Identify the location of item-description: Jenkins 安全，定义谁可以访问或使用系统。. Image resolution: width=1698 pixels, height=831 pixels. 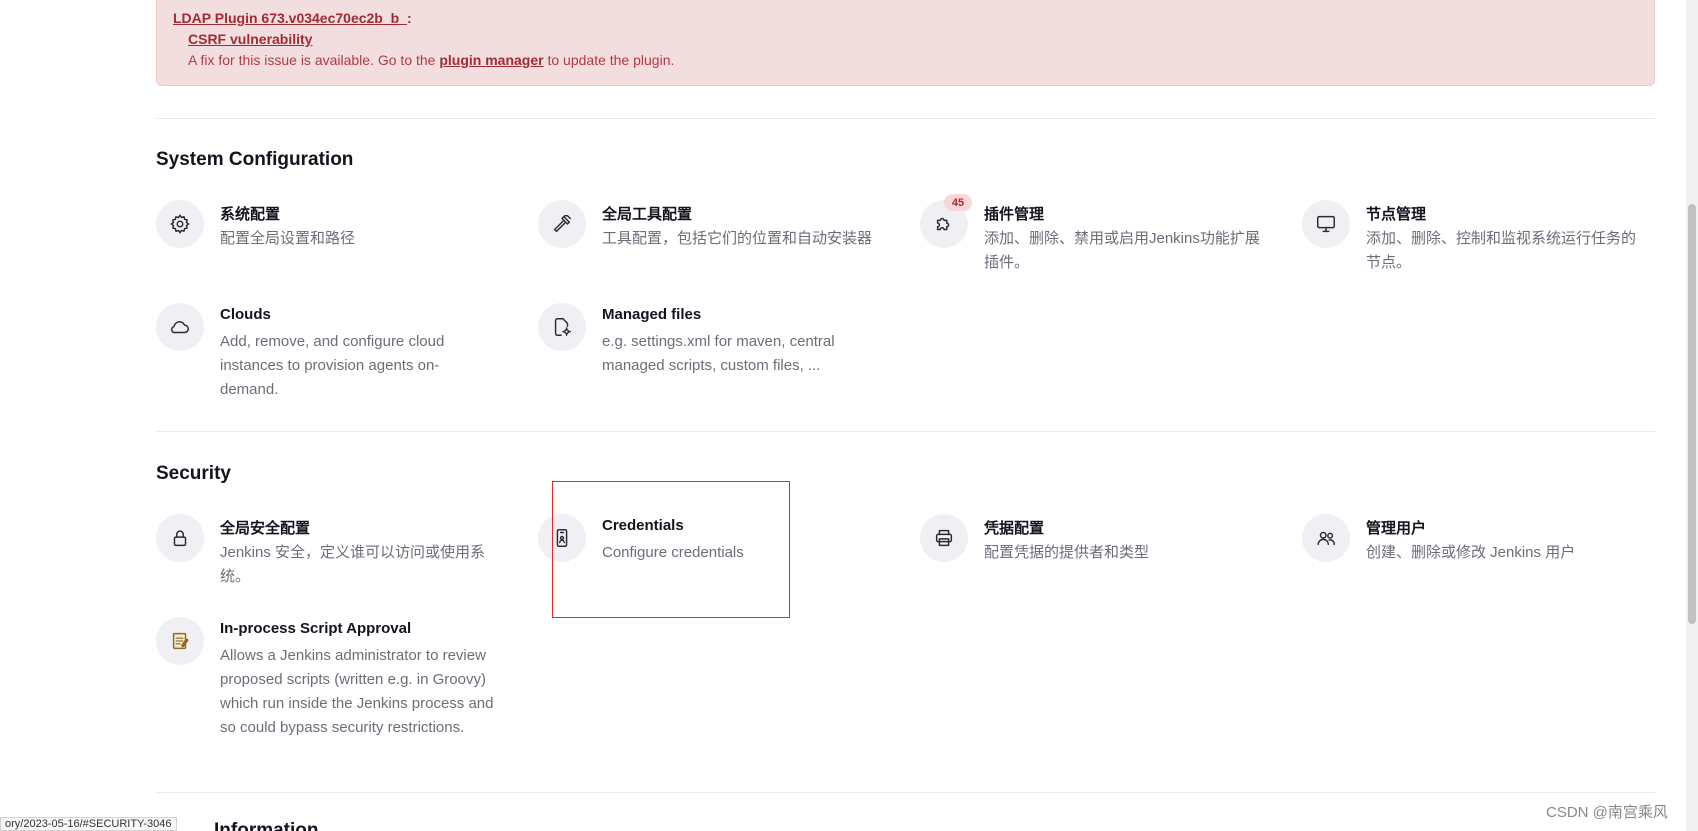
(353, 564).